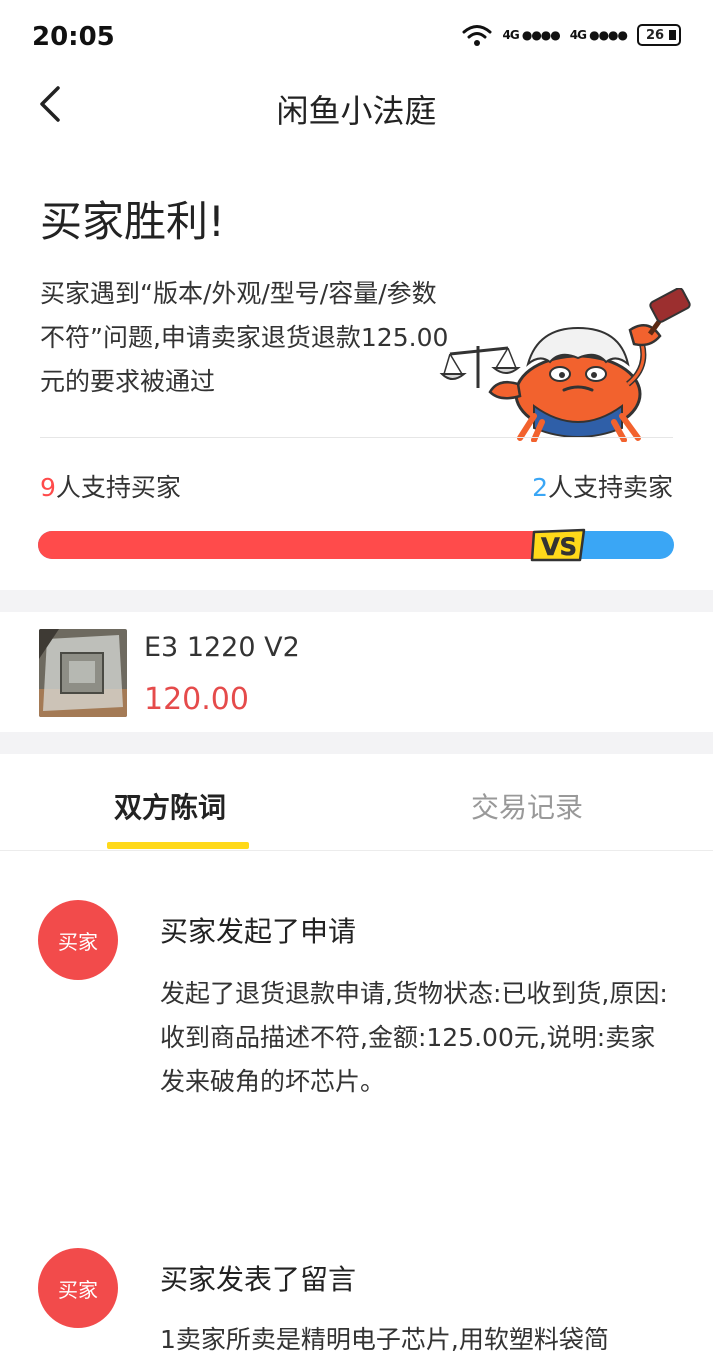  Describe the element at coordinates (356, 672) in the screenshot. I see `product-card: E3 1220 V2 120.00` at that location.